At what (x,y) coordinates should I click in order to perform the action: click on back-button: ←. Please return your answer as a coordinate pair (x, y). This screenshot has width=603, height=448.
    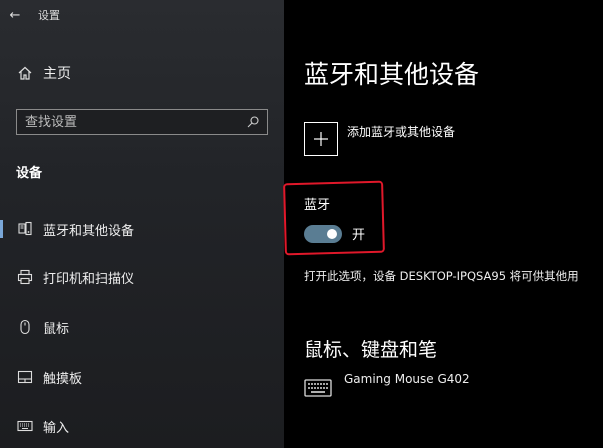
    Looking at the image, I should click on (15, 15).